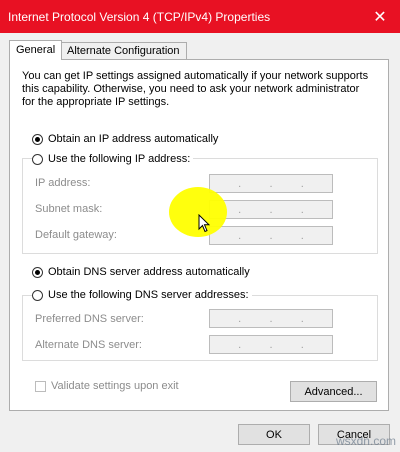  I want to click on alternate-dns-label: Alternate DNS server:, so click(88, 345).